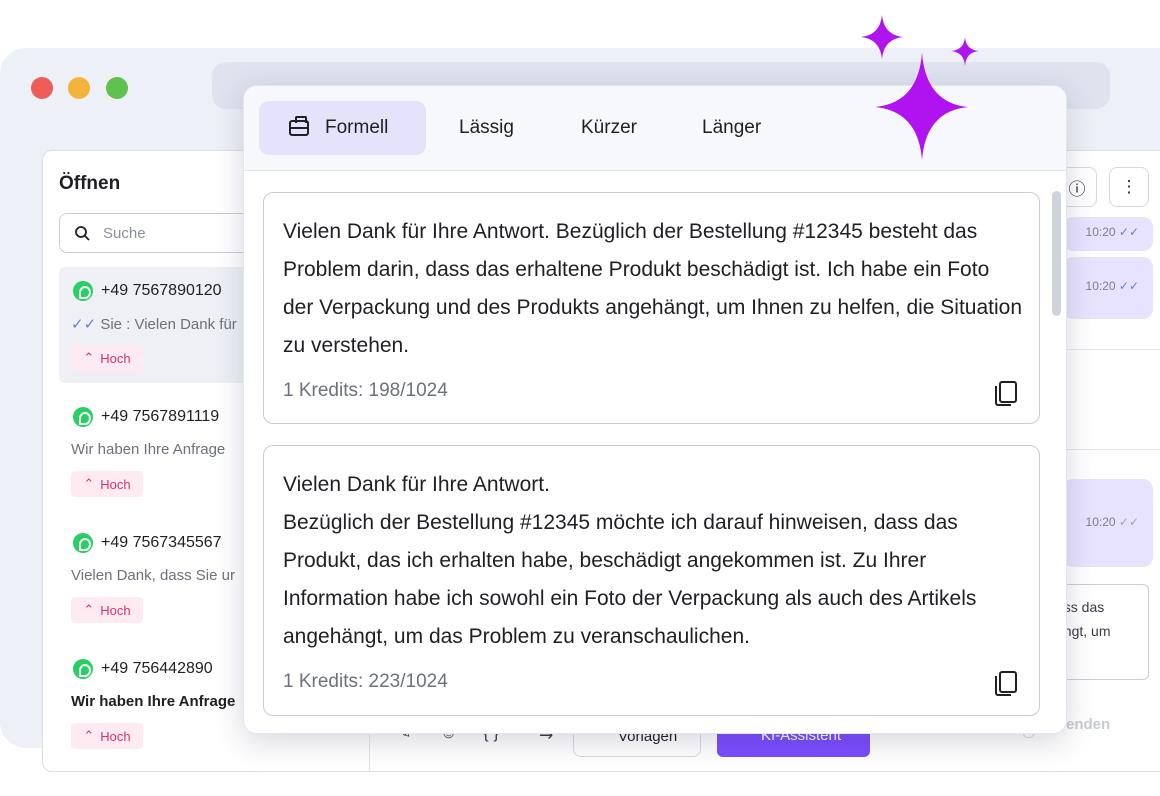 The image size is (1160, 796). What do you see at coordinates (365, 390) in the screenshot?
I see `credits-counter: 1 Kredits: 198/1024` at bounding box center [365, 390].